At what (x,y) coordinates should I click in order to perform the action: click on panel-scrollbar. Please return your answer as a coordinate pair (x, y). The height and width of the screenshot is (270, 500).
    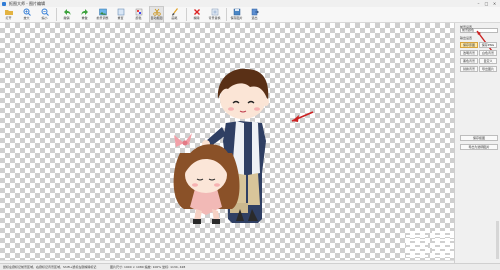
    Looking at the image, I should click on (497, 240).